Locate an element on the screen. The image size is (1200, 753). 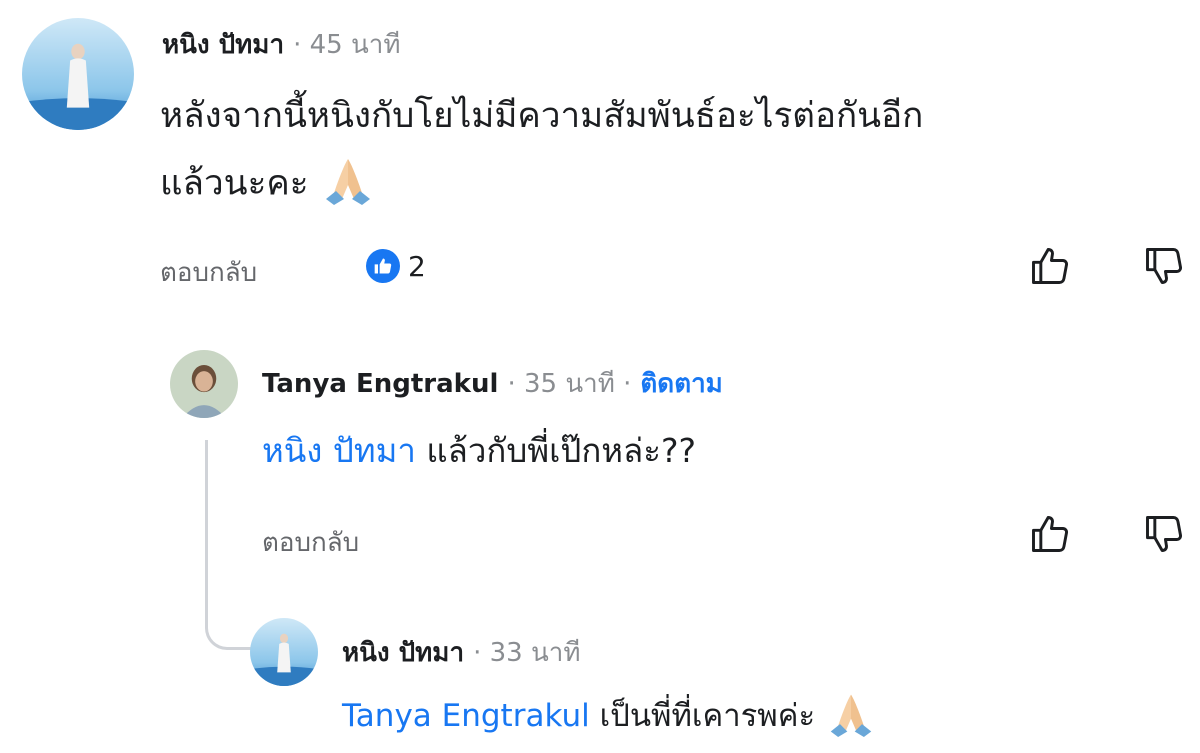
follow-button: ติดตาม is located at coordinates (681, 384).